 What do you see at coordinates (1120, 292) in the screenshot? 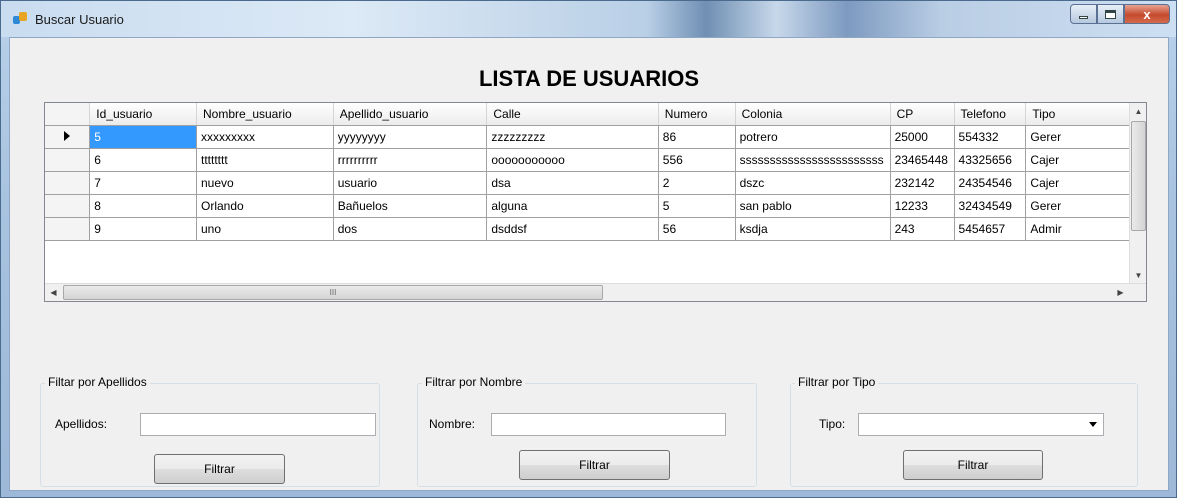
I see `scroll-right-icon: ▶` at bounding box center [1120, 292].